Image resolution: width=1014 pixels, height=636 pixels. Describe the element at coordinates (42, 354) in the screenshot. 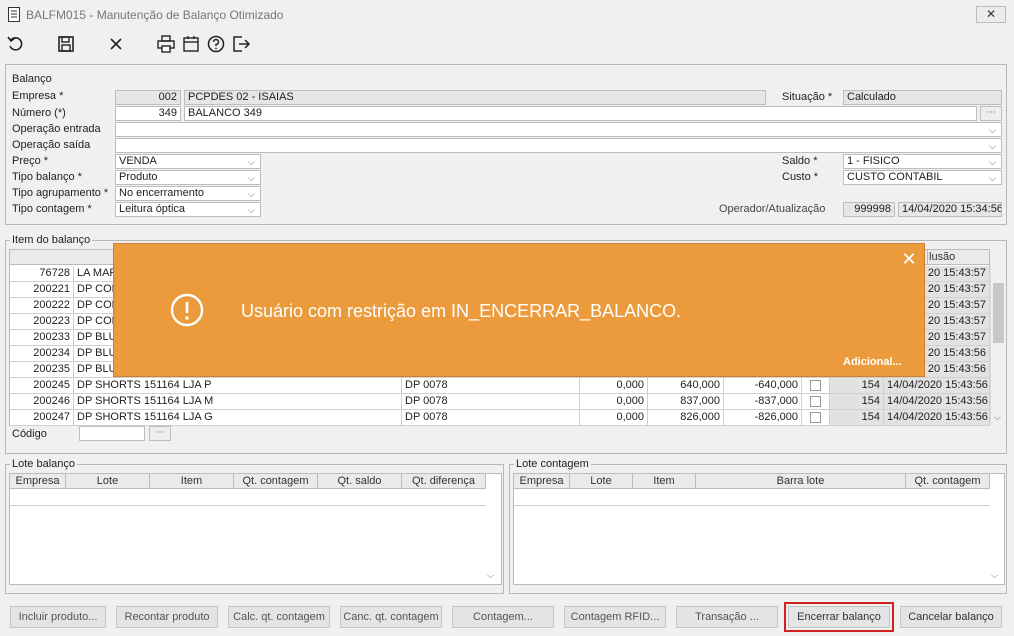

I see `table-cell-code: 200234` at that location.